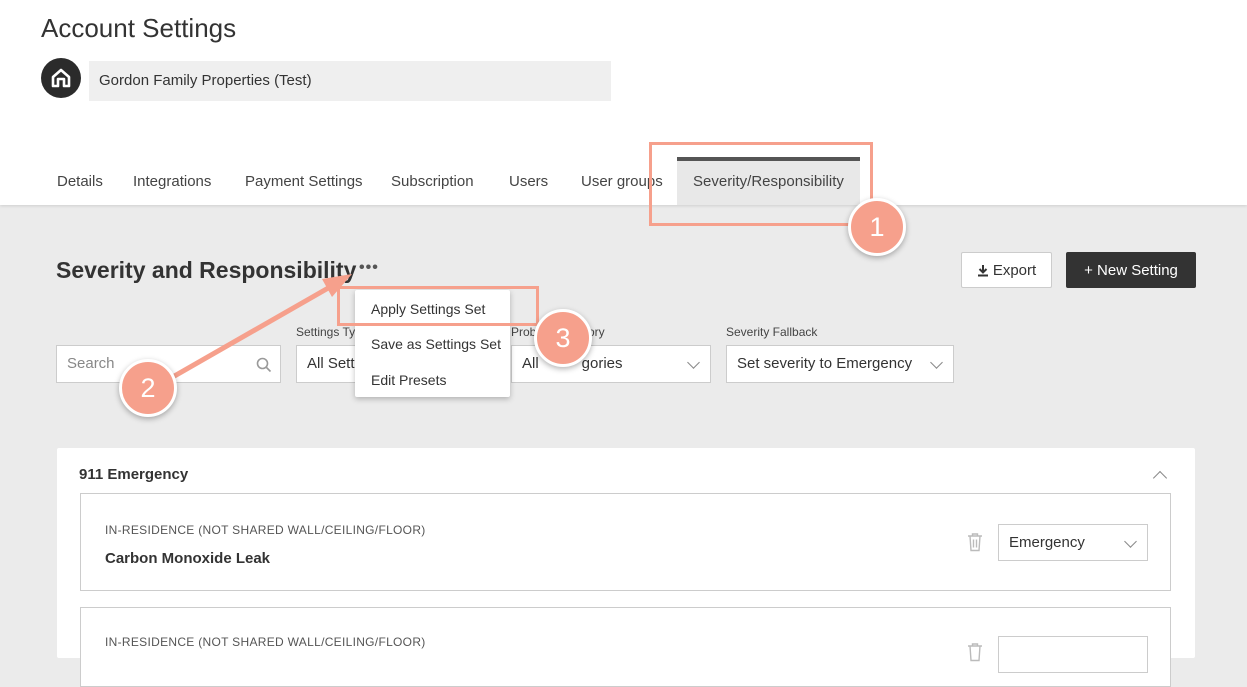 This screenshot has width=1247, height=687. Describe the element at coordinates (563, 338) in the screenshot. I see `step-badge-3: 3` at that location.